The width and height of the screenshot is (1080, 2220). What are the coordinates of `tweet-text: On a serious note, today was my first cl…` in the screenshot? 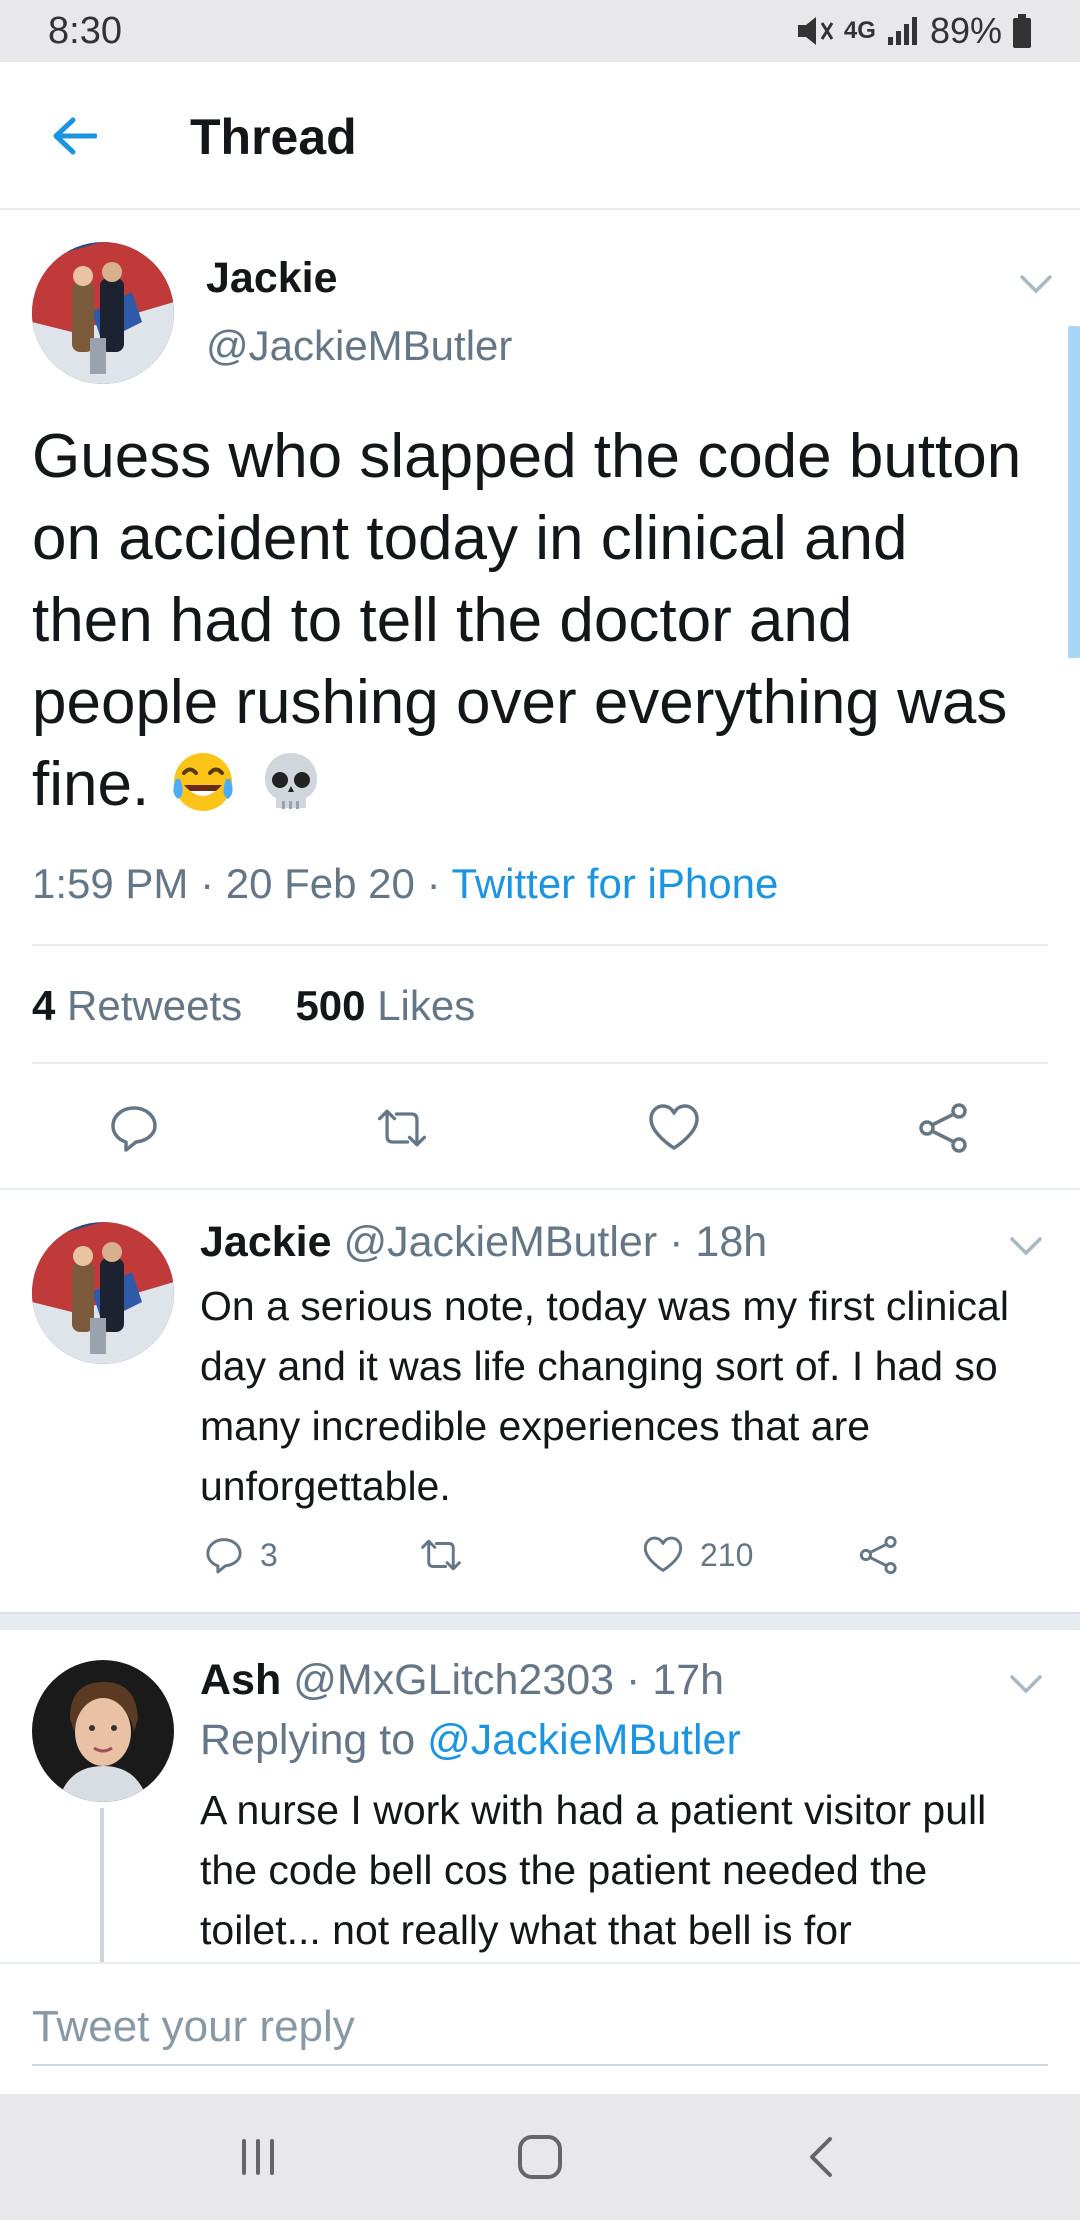 It's located at (604, 1396).